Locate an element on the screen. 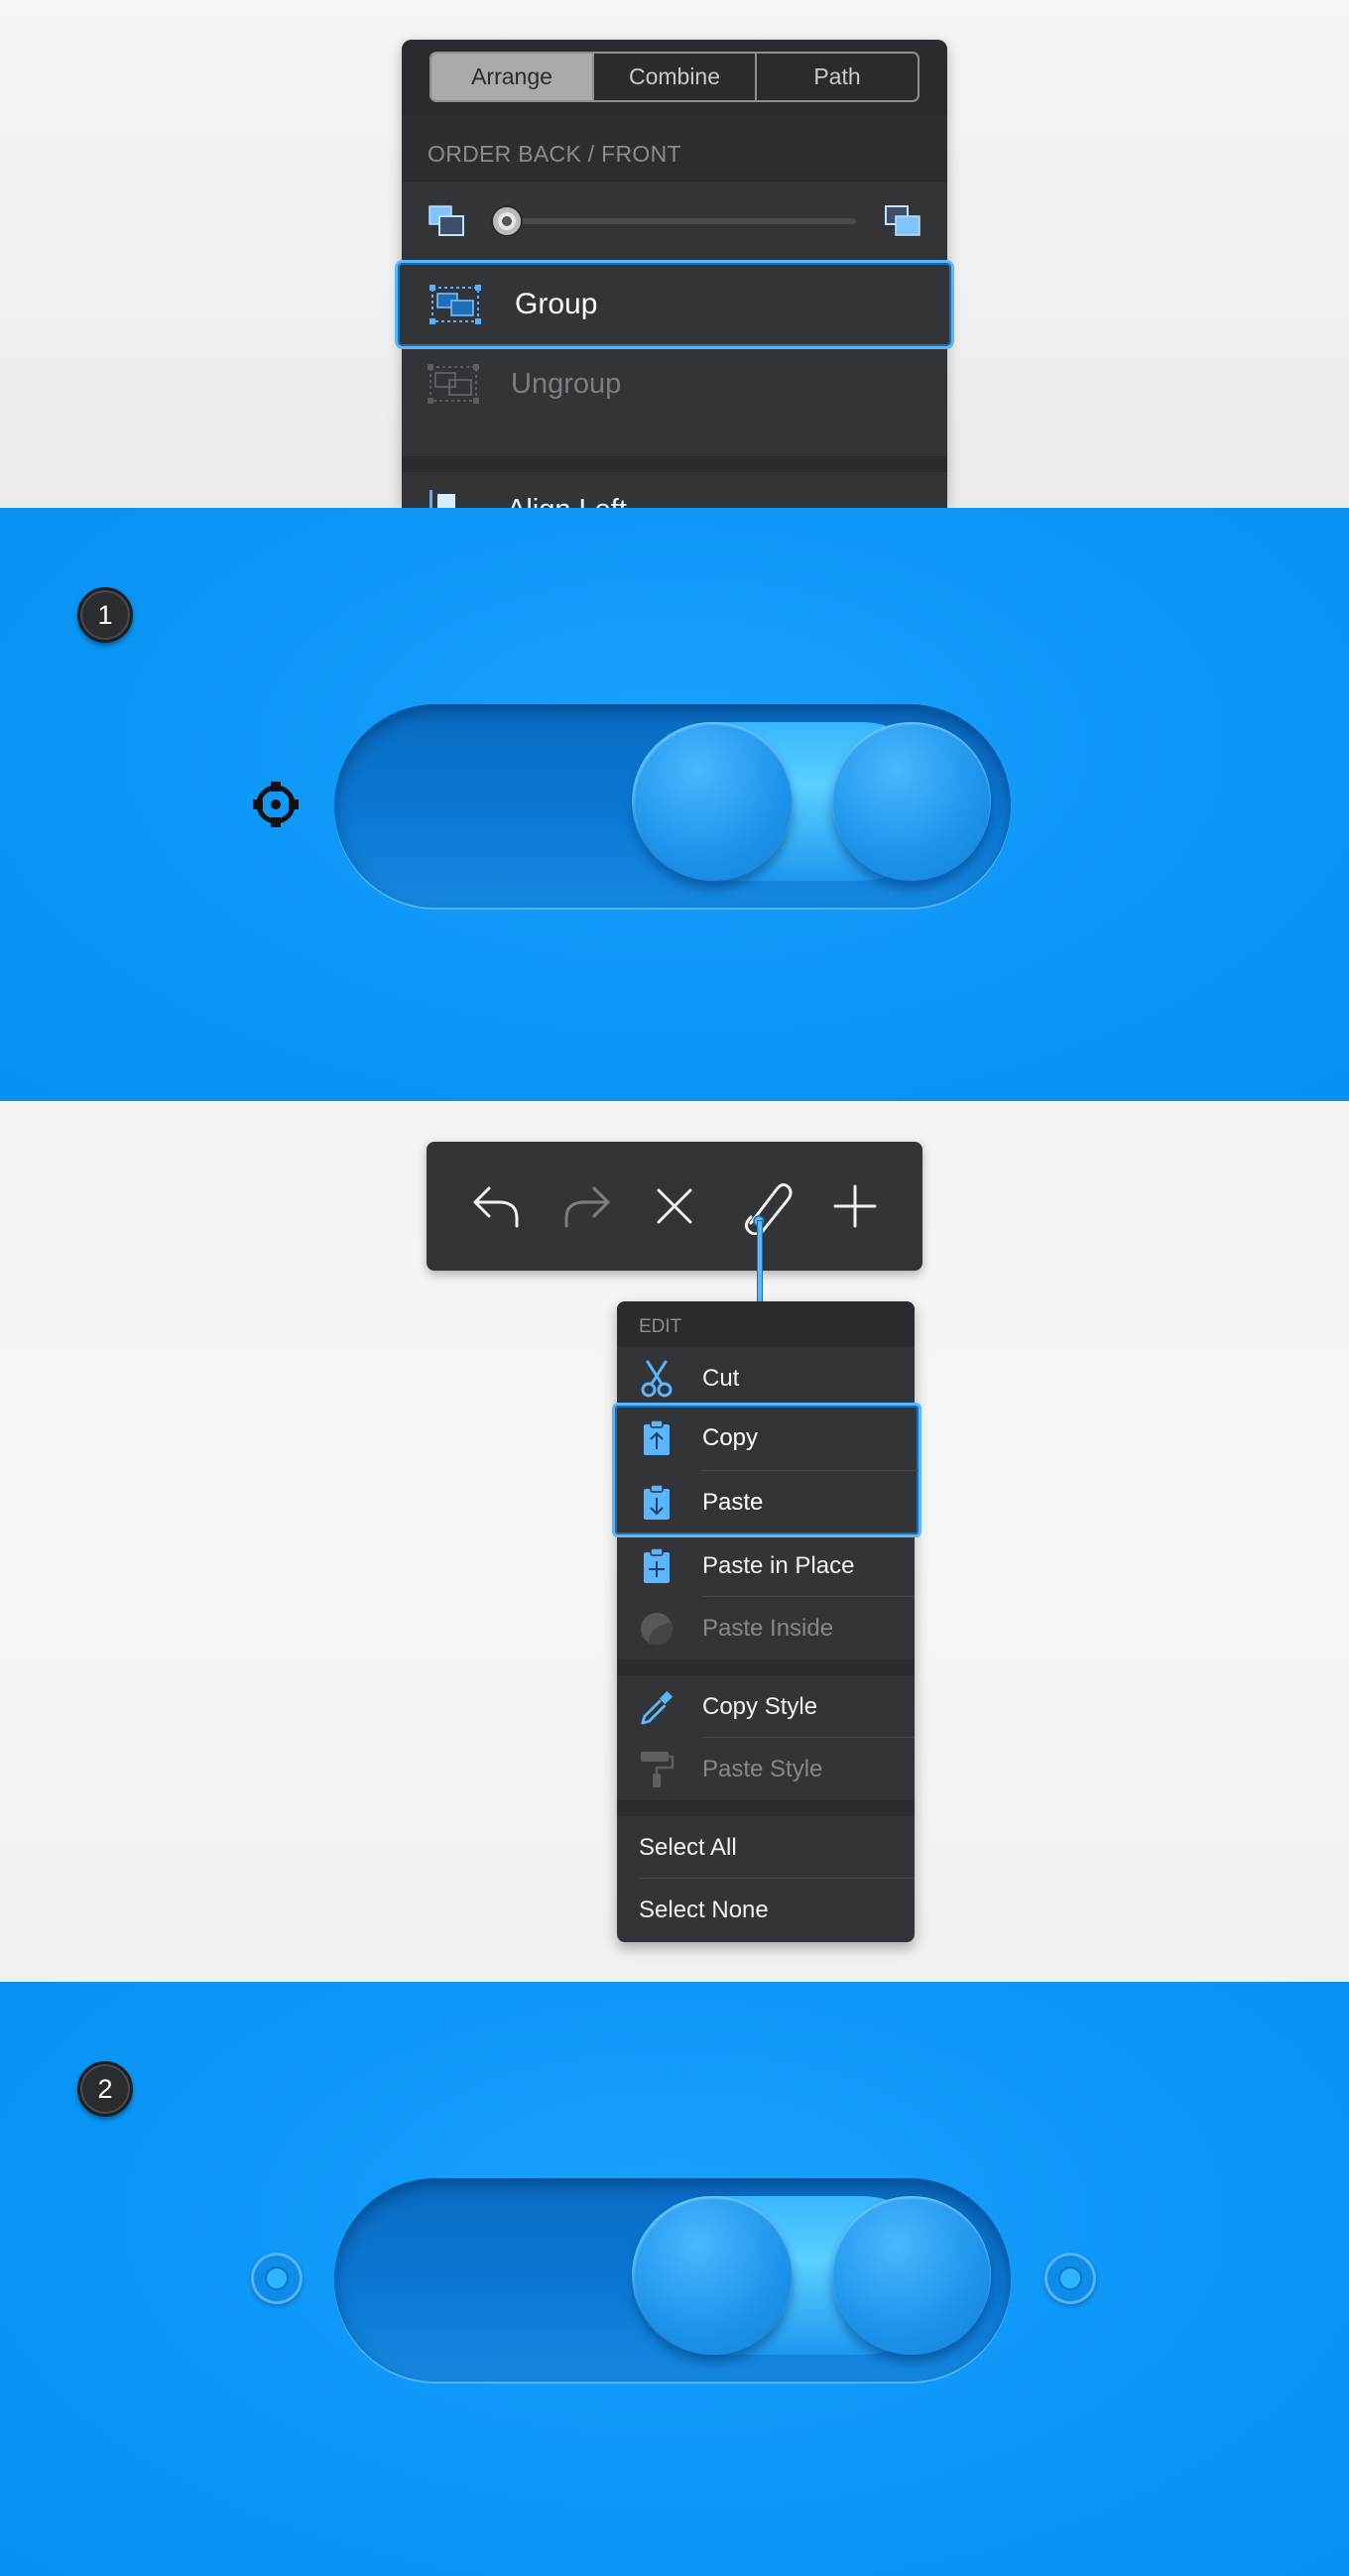 The height and width of the screenshot is (2576, 1349). menu-item-copy-style: Copy Style is located at coordinates (766, 1706).